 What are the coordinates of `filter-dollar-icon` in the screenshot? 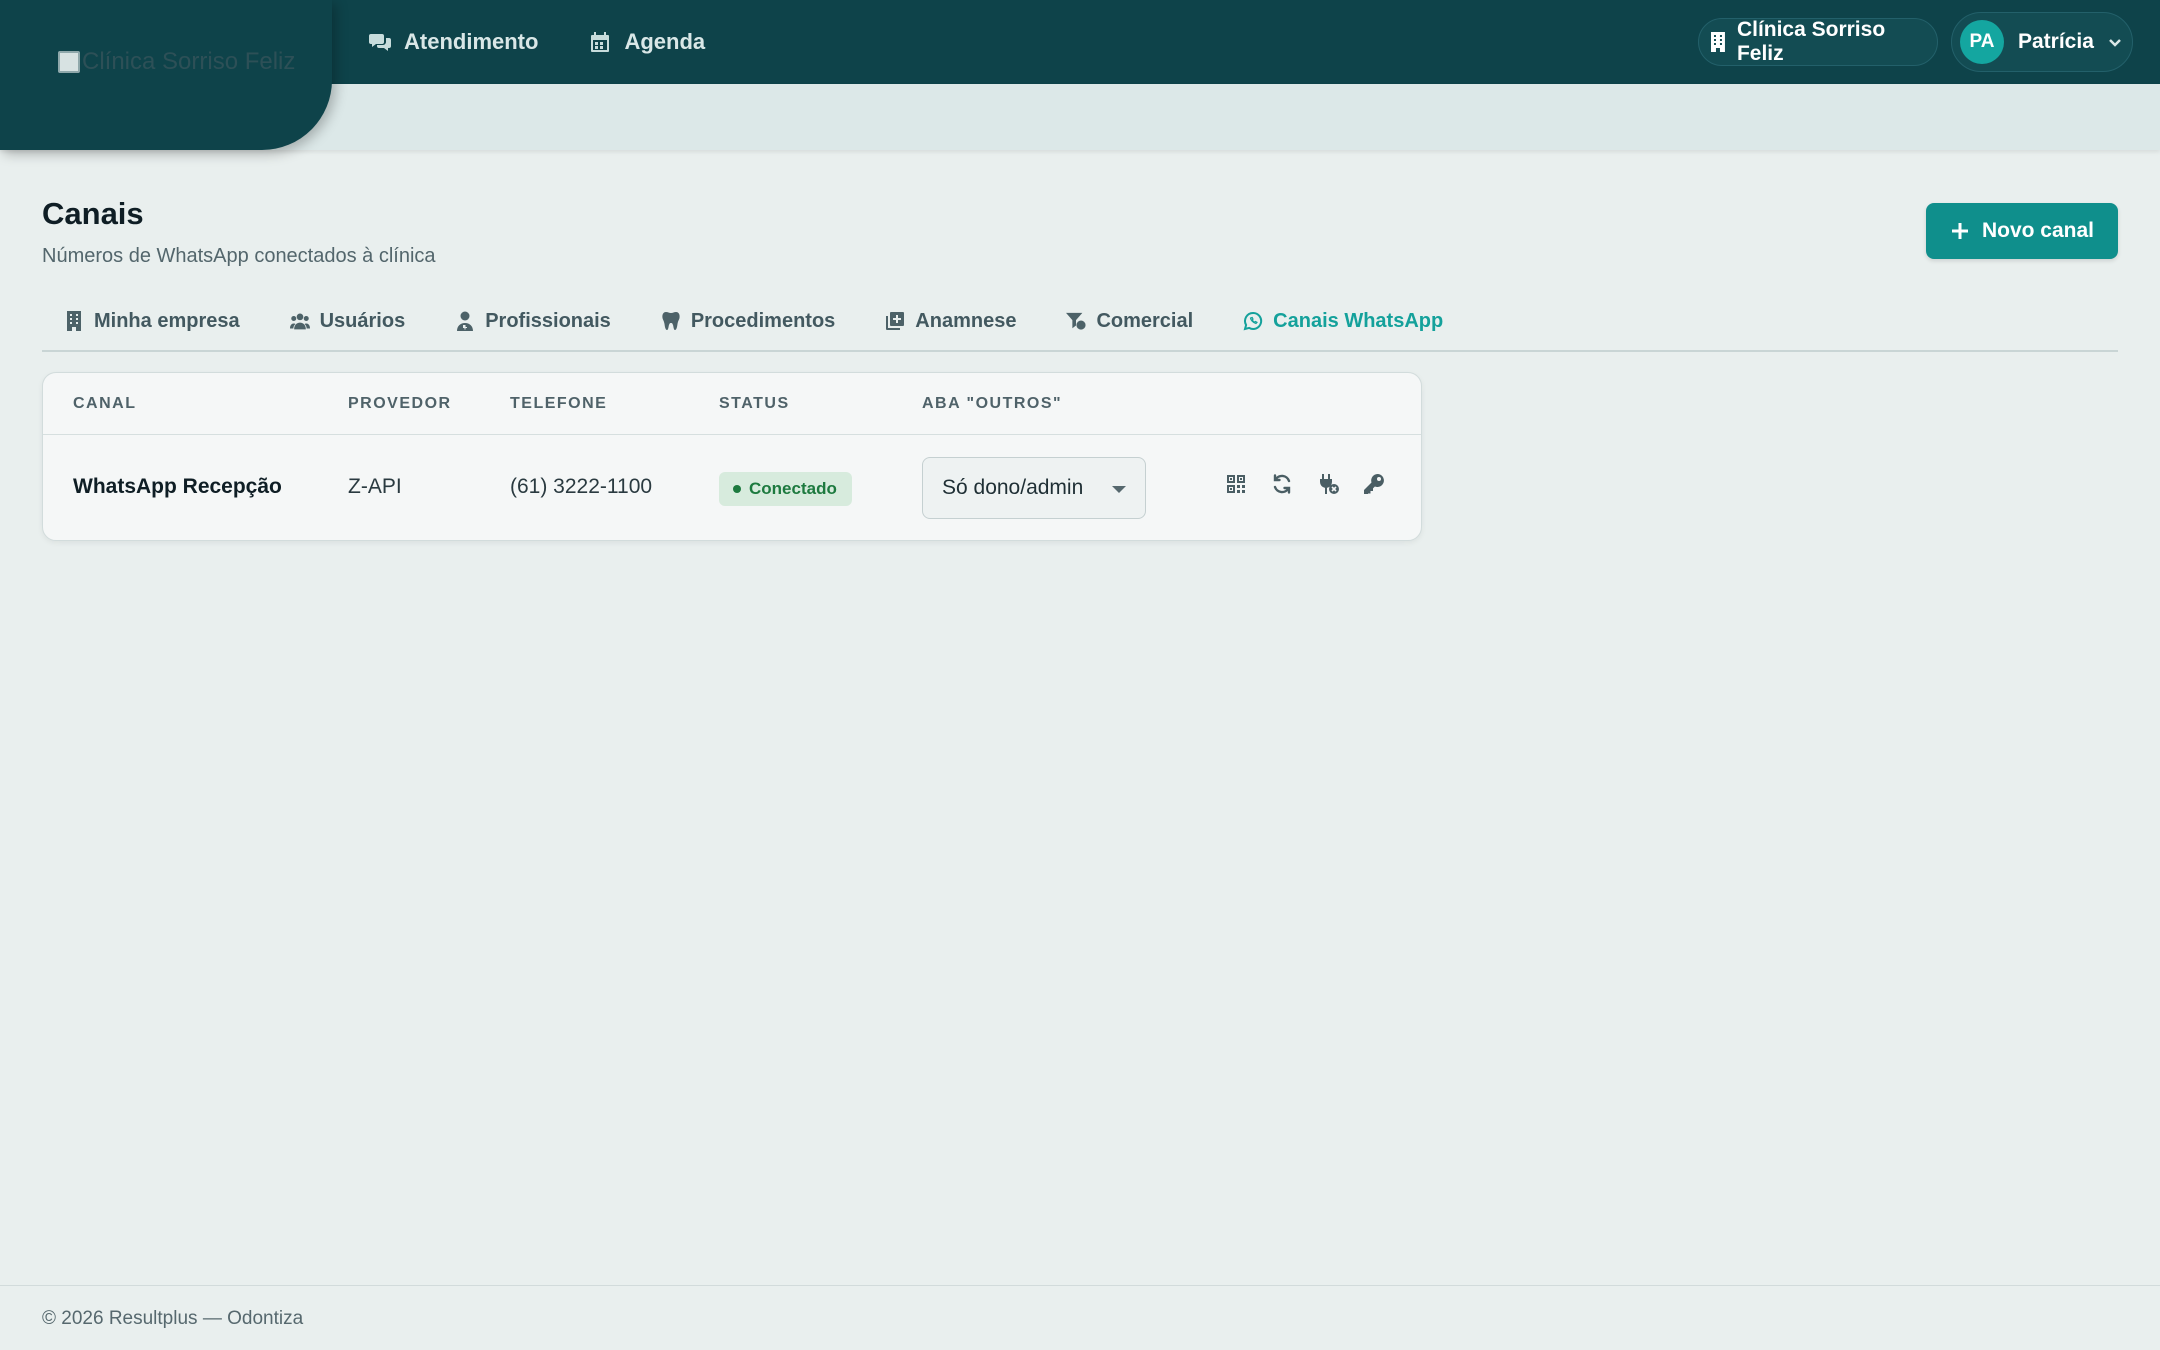 It's located at (1076, 321).